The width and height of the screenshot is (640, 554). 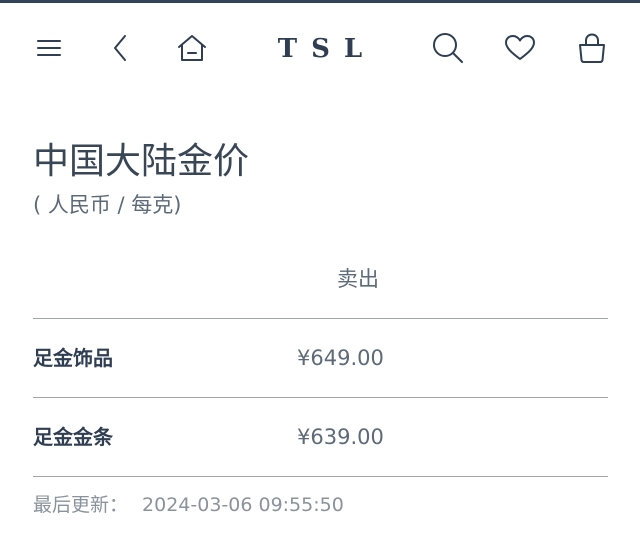 I want to click on search-icon, so click(x=448, y=48).